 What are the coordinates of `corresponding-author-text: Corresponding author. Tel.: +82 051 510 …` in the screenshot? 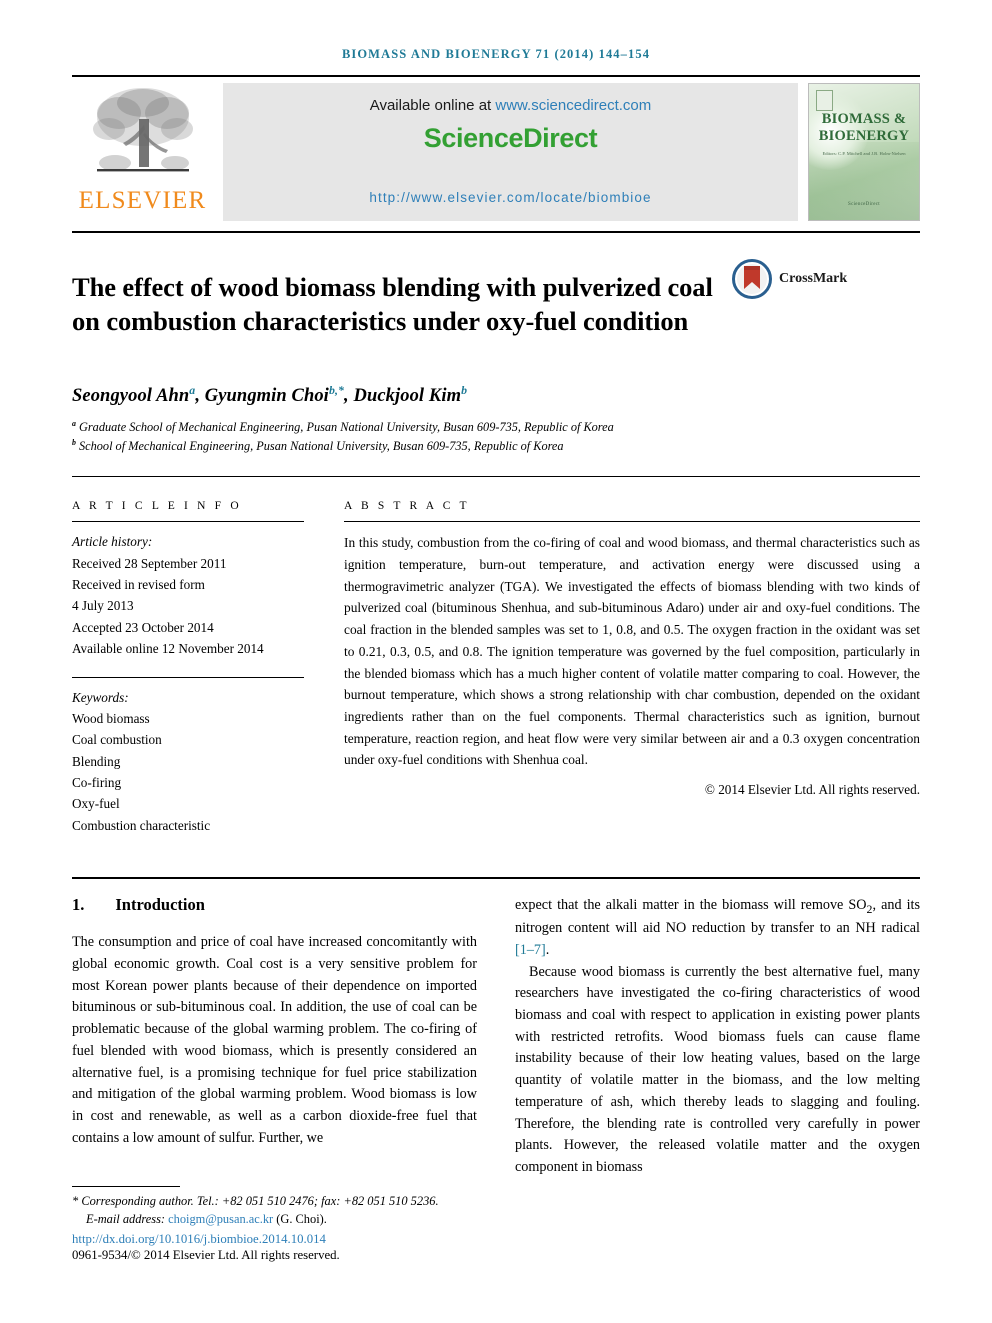 It's located at (260, 1201).